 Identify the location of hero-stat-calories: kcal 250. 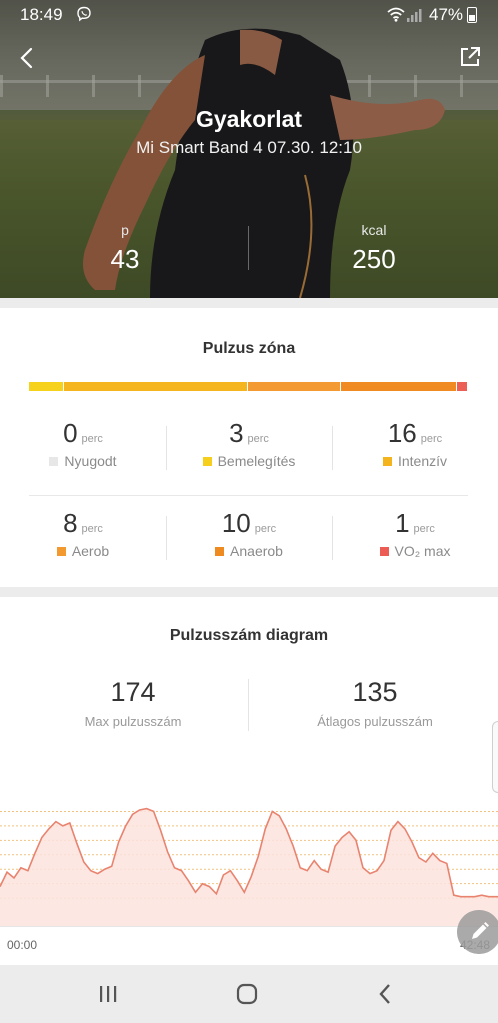
(374, 248).